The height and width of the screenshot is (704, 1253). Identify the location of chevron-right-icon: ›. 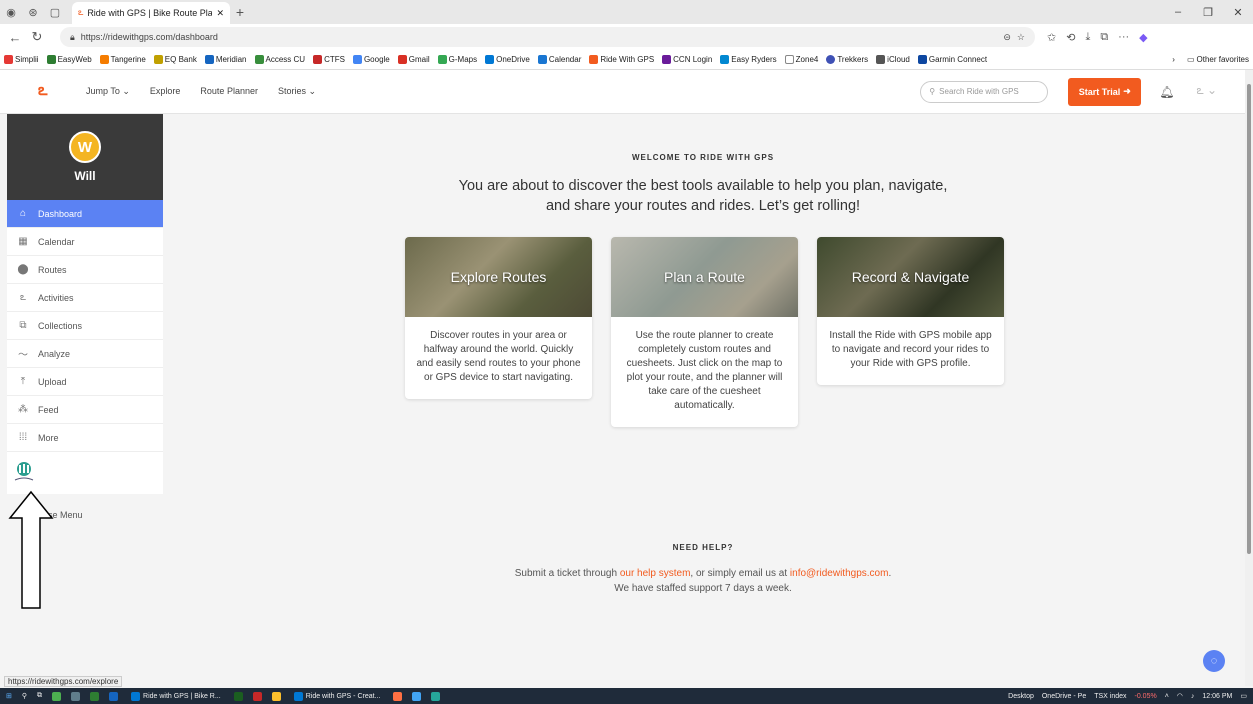
(1173, 59).